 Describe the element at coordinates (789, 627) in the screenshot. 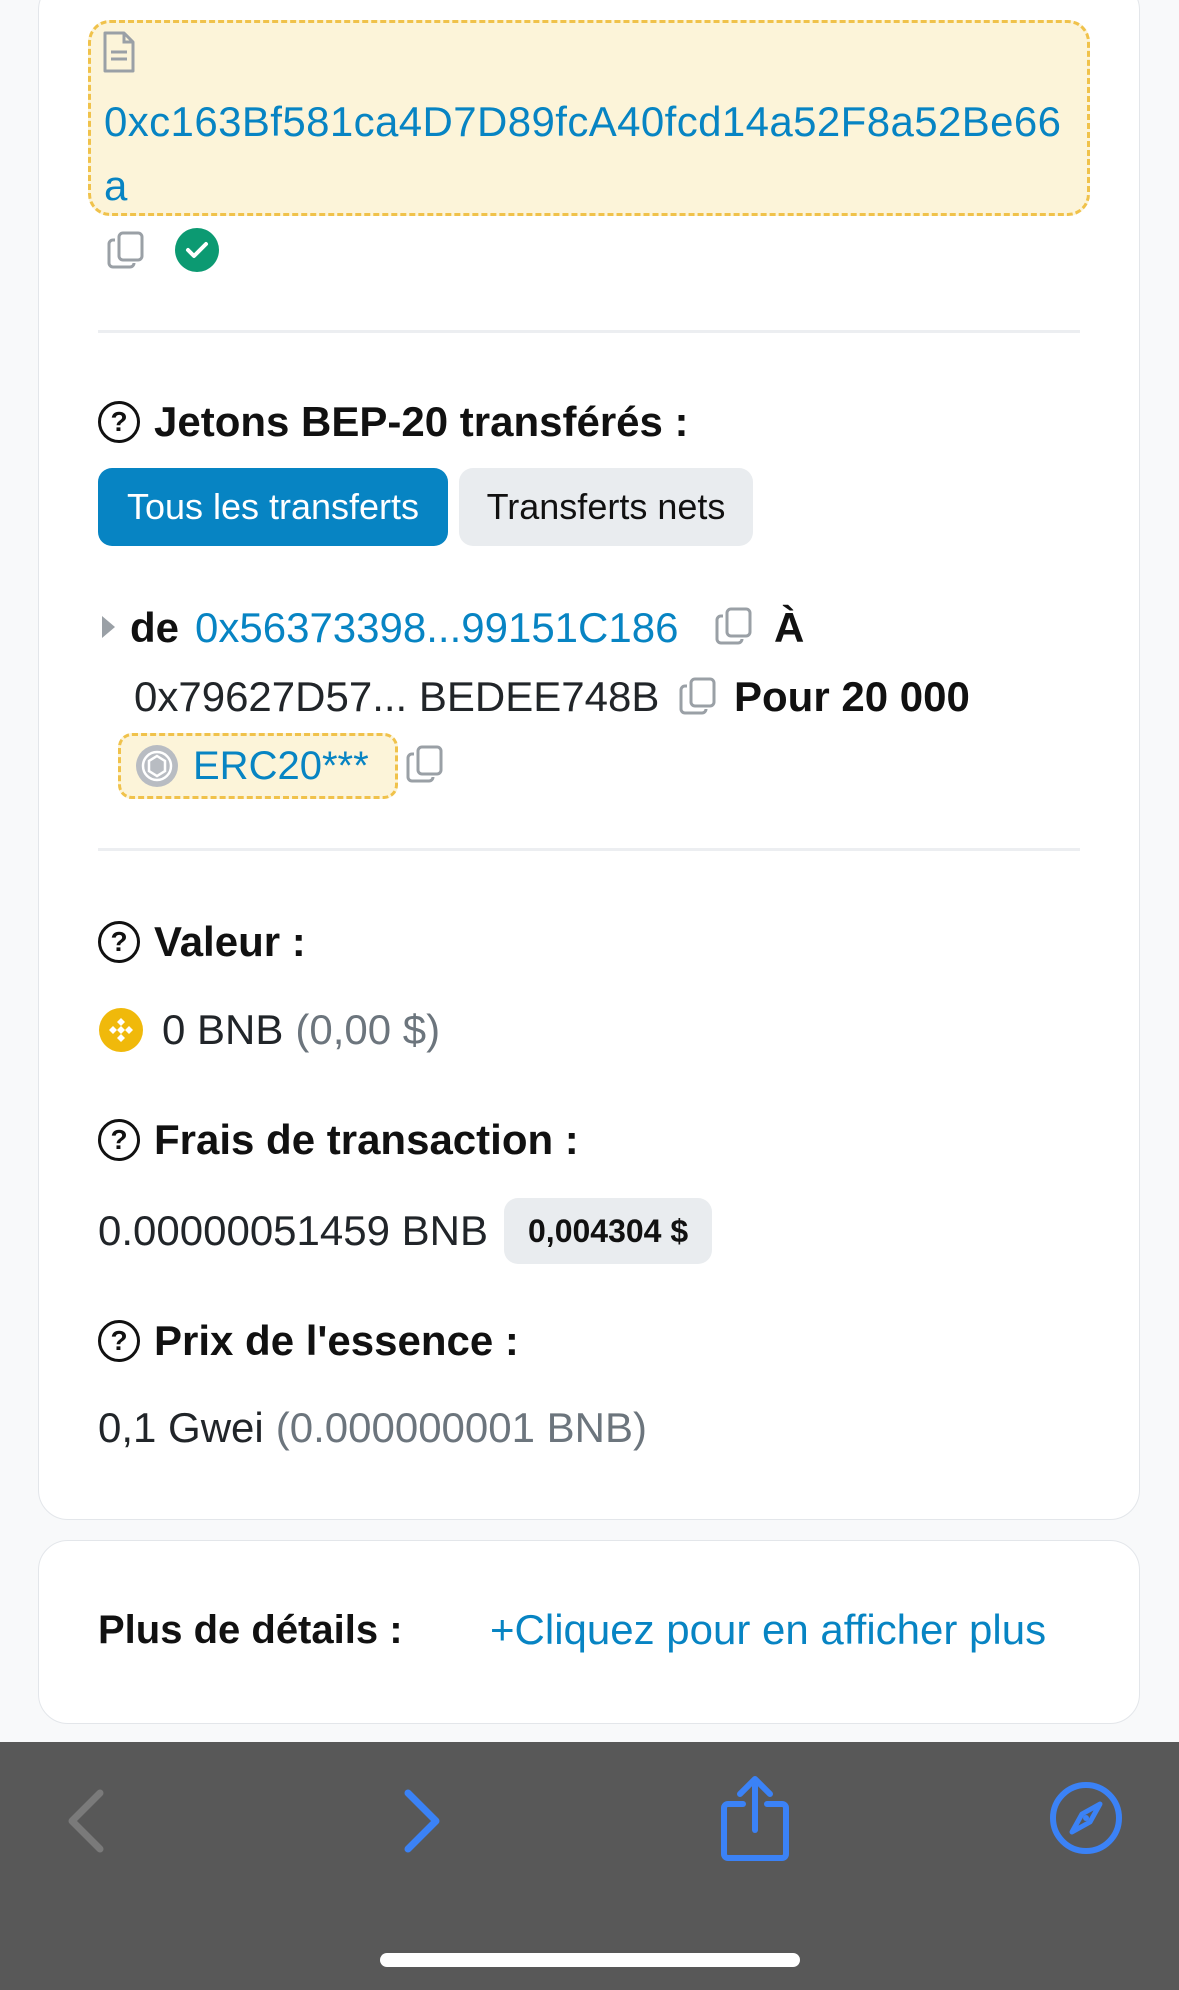

I see `to-prefix: À` at that location.